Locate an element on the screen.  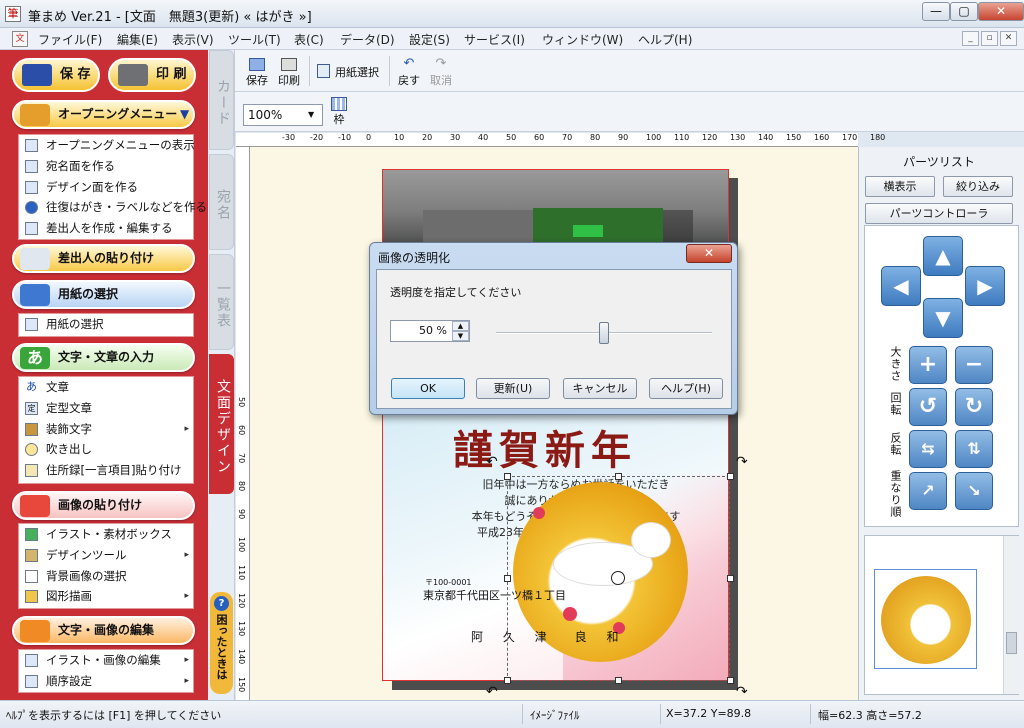
menu-service: サービス(I) is located at coordinates (494, 39).